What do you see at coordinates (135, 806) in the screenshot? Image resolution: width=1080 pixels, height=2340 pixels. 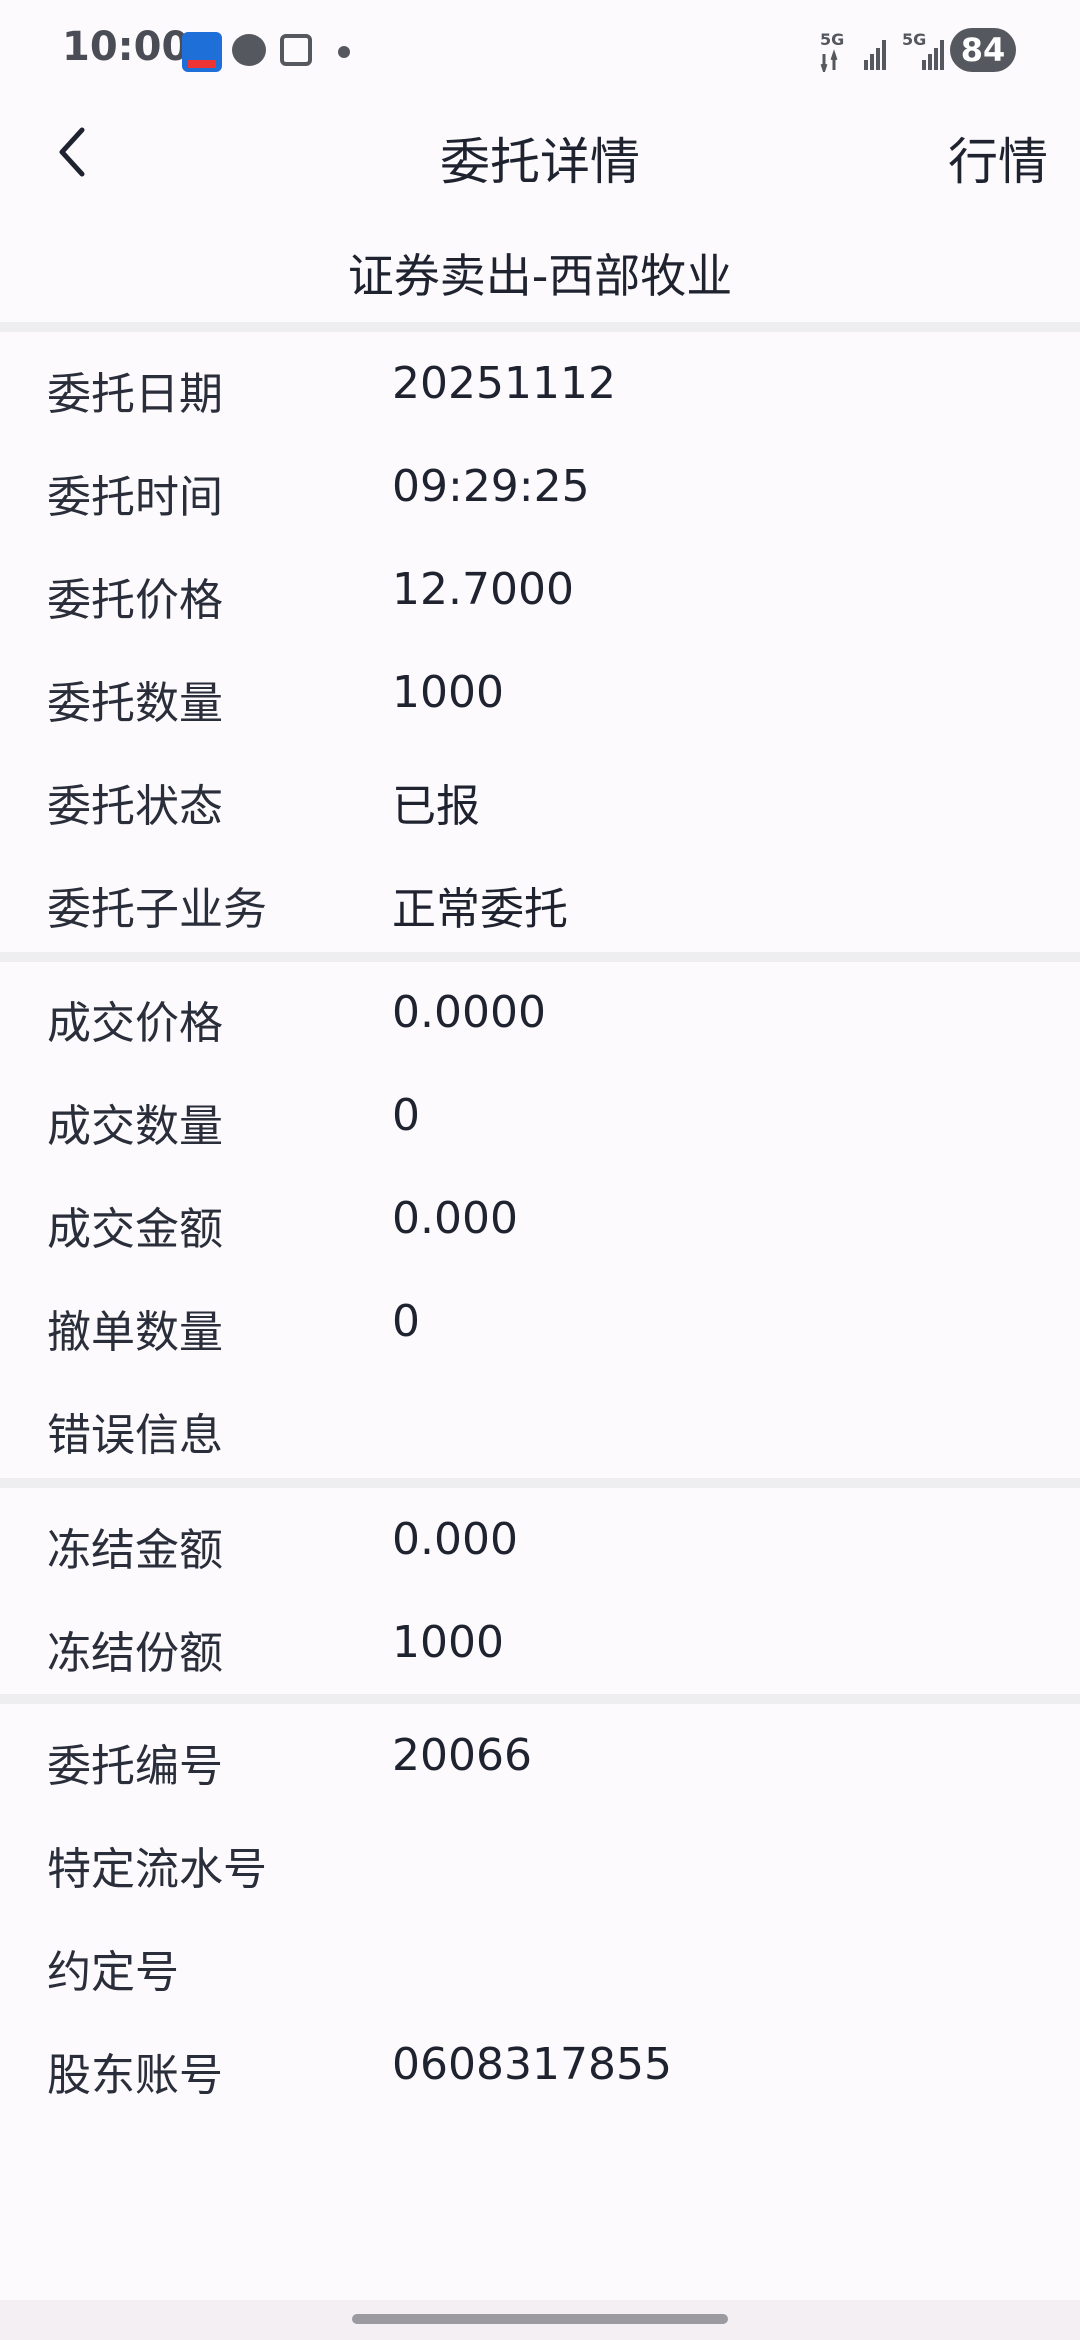 I see `row-label: 委托状态` at bounding box center [135, 806].